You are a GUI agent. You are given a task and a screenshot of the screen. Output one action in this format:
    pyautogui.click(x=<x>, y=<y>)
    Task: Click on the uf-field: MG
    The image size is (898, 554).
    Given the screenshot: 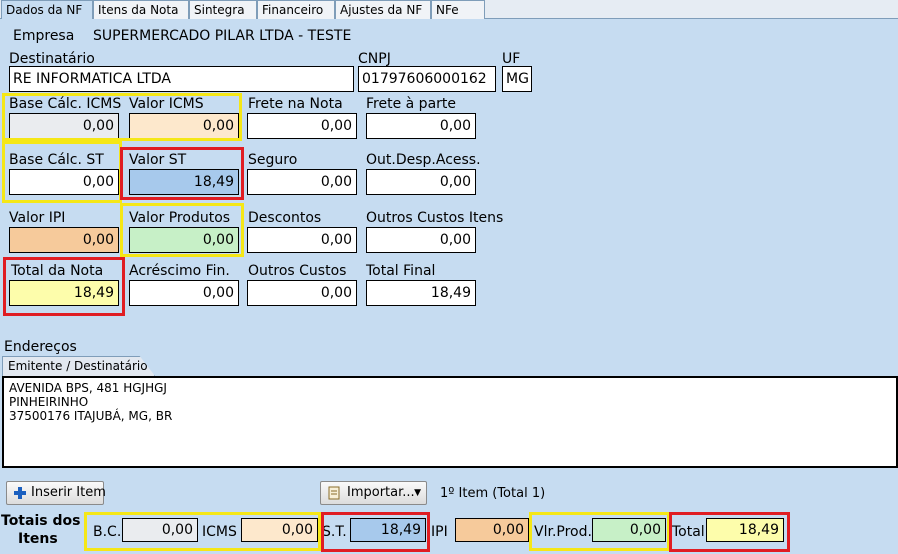 What is the action you would take?
    pyautogui.click(x=517, y=79)
    